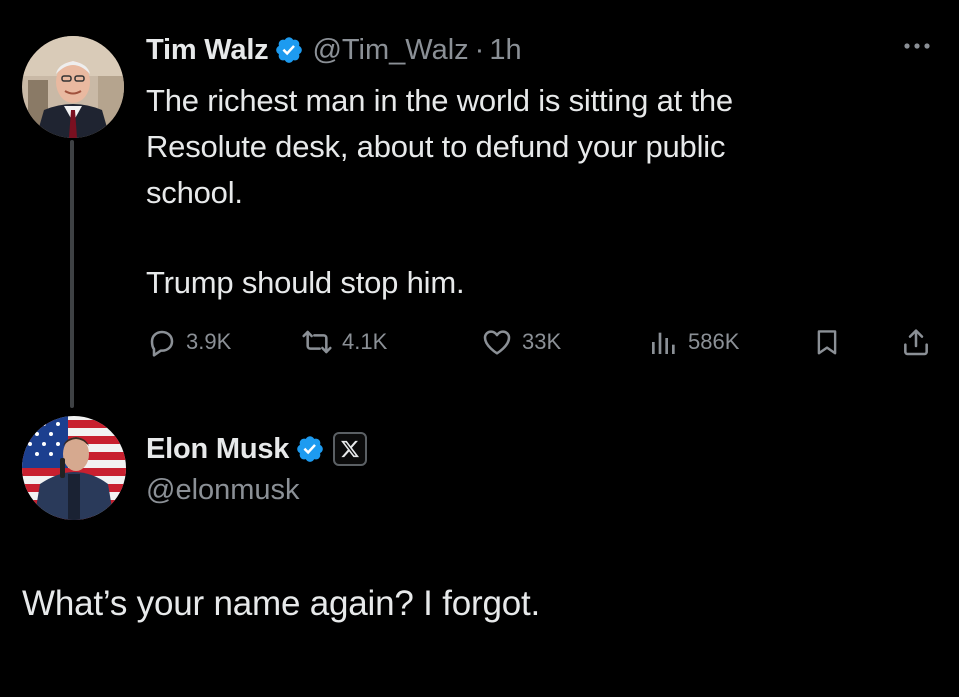  What do you see at coordinates (542, 341) in the screenshot?
I see `like-count: 33K` at bounding box center [542, 341].